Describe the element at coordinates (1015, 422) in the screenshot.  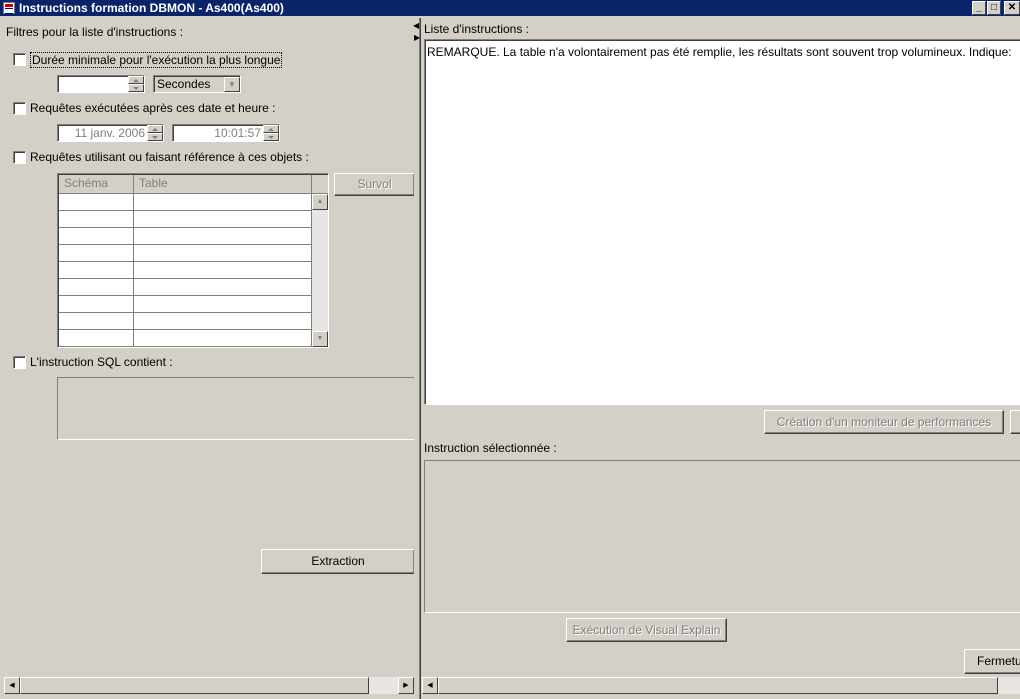
I see `more-button` at that location.